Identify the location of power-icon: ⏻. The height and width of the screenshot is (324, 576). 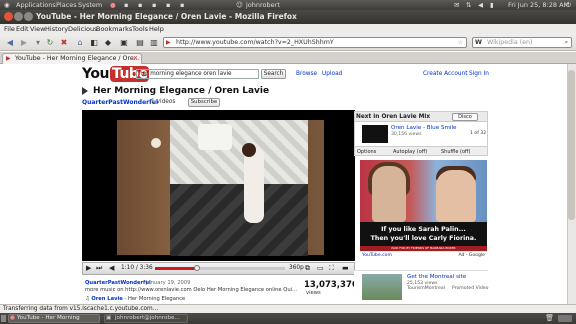
(568, 5).